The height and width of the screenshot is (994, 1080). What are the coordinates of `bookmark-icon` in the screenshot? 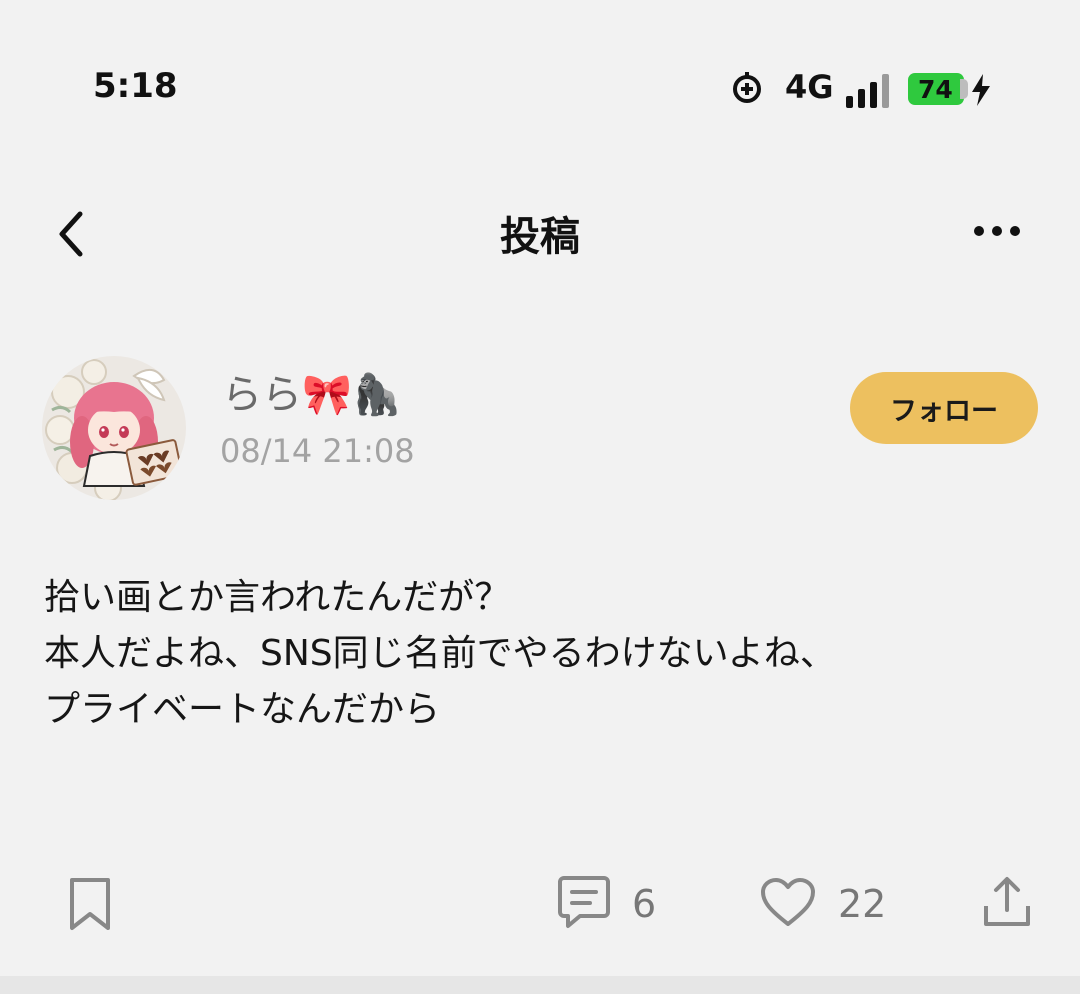 It's located at (90, 904).